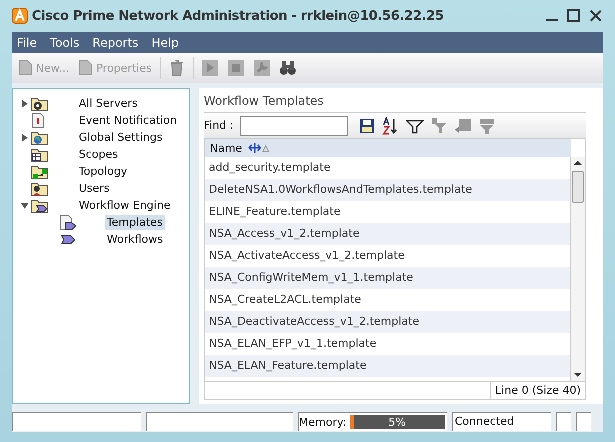 The height and width of the screenshot is (442, 615). What do you see at coordinates (397, 422) in the screenshot?
I see `memory-meter: 5%` at bounding box center [397, 422].